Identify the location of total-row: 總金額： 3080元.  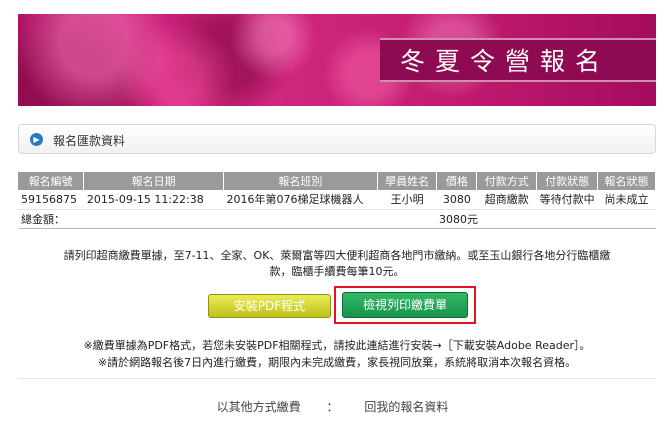
(337, 219).